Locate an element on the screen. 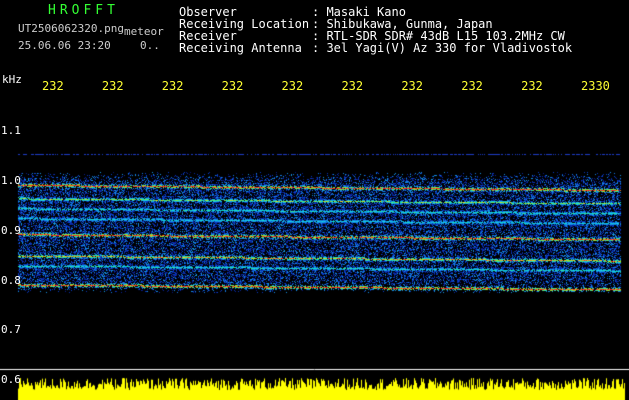  y-tick-label: 0.9 is located at coordinates (11, 230).